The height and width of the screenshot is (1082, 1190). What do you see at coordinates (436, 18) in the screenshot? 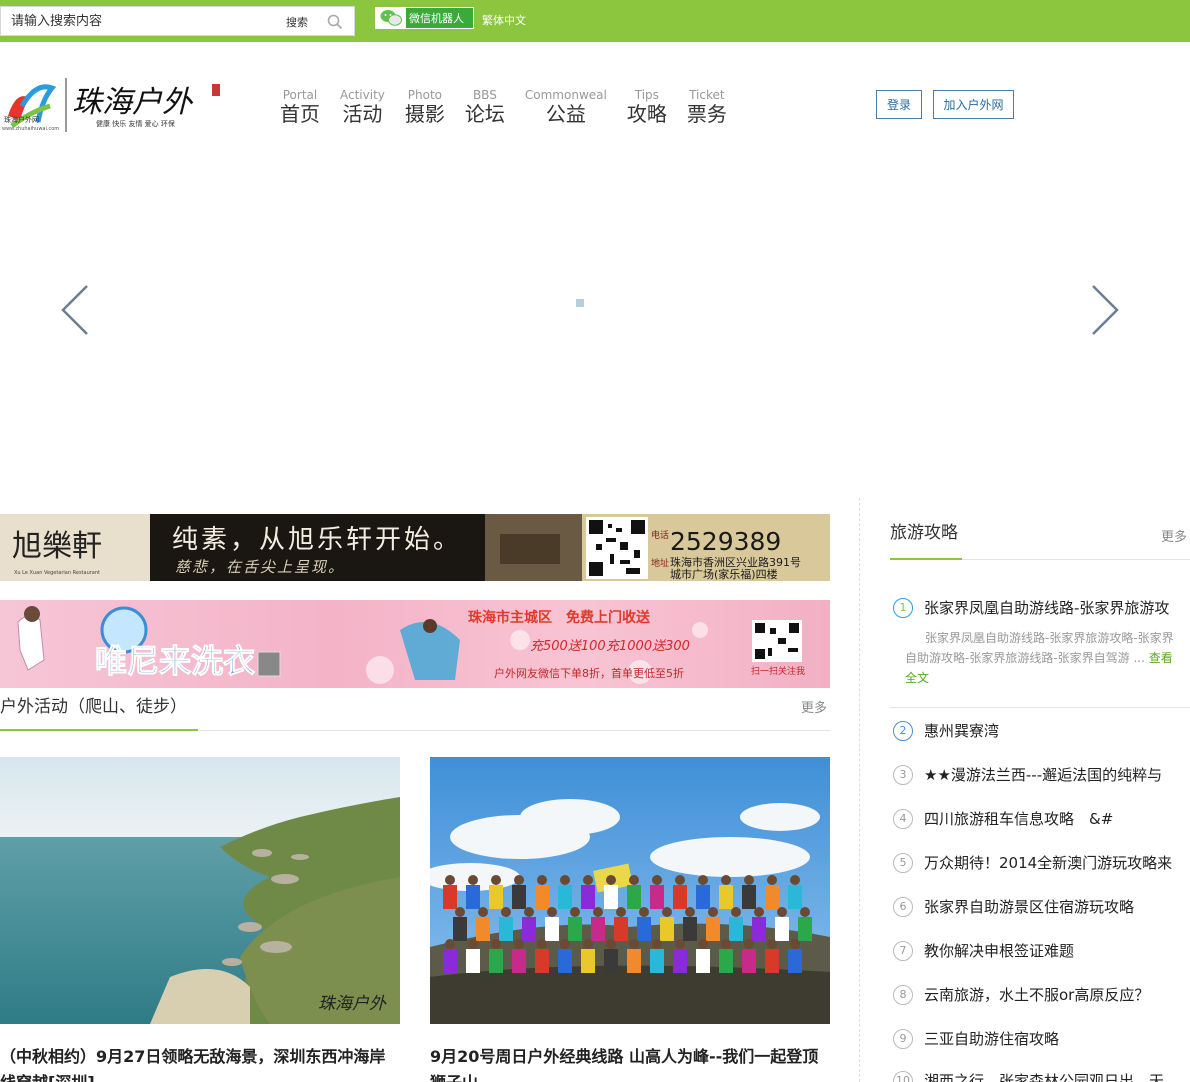
I see `wechat-robot-label: 微信机器人` at bounding box center [436, 18].